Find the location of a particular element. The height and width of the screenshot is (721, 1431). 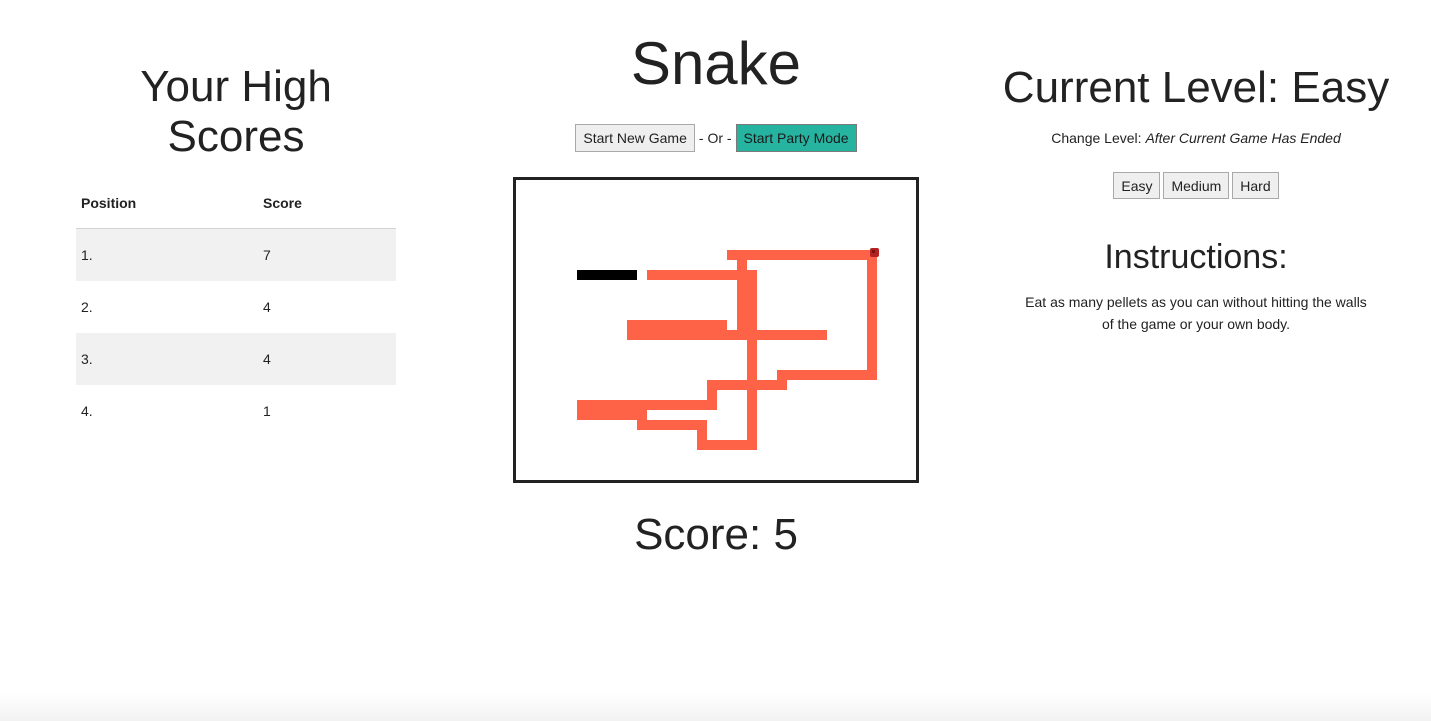

game-controls: Start New Game - Or - Start Party Mode is located at coordinates (716, 138).